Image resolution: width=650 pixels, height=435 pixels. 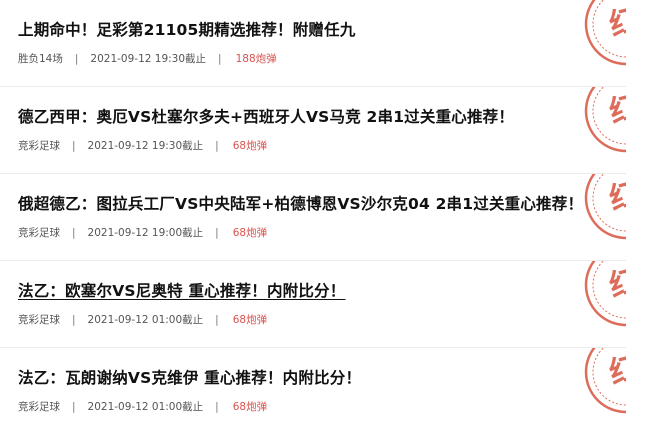 I want to click on article-title: 法乙：欧塞尔VS尼奥特 重心推荐！内附比分！, so click(x=181, y=290).